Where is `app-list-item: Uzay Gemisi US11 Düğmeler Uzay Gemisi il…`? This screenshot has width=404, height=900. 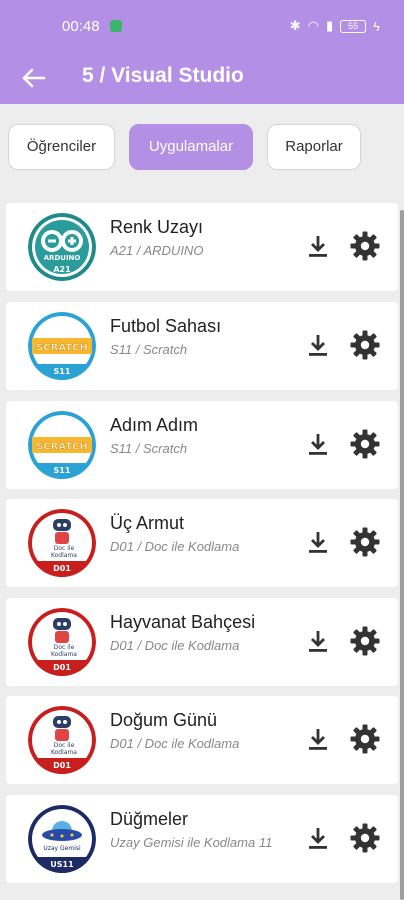 app-list-item: Uzay Gemisi US11 Düğmeler Uzay Gemisi il… is located at coordinates (202, 839).